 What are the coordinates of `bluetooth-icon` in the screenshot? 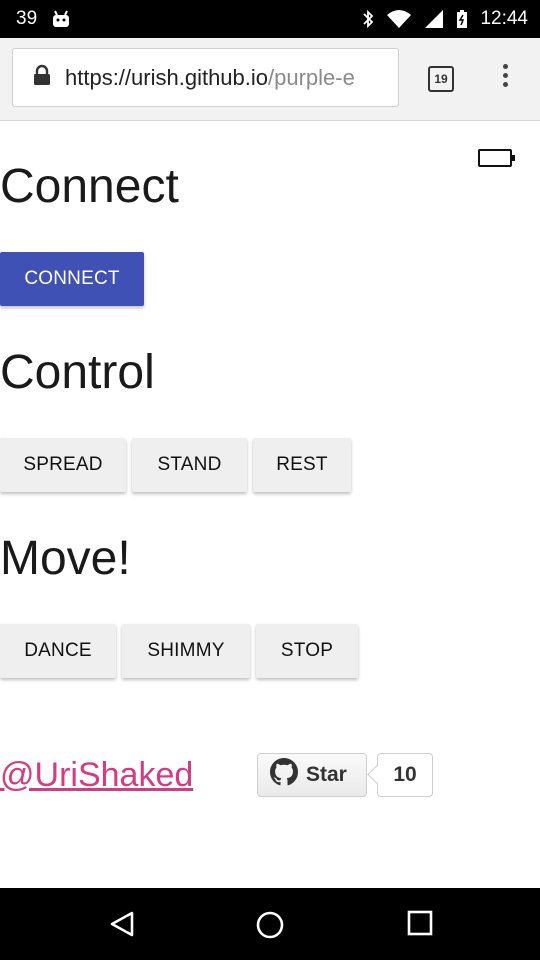 It's located at (368, 19).